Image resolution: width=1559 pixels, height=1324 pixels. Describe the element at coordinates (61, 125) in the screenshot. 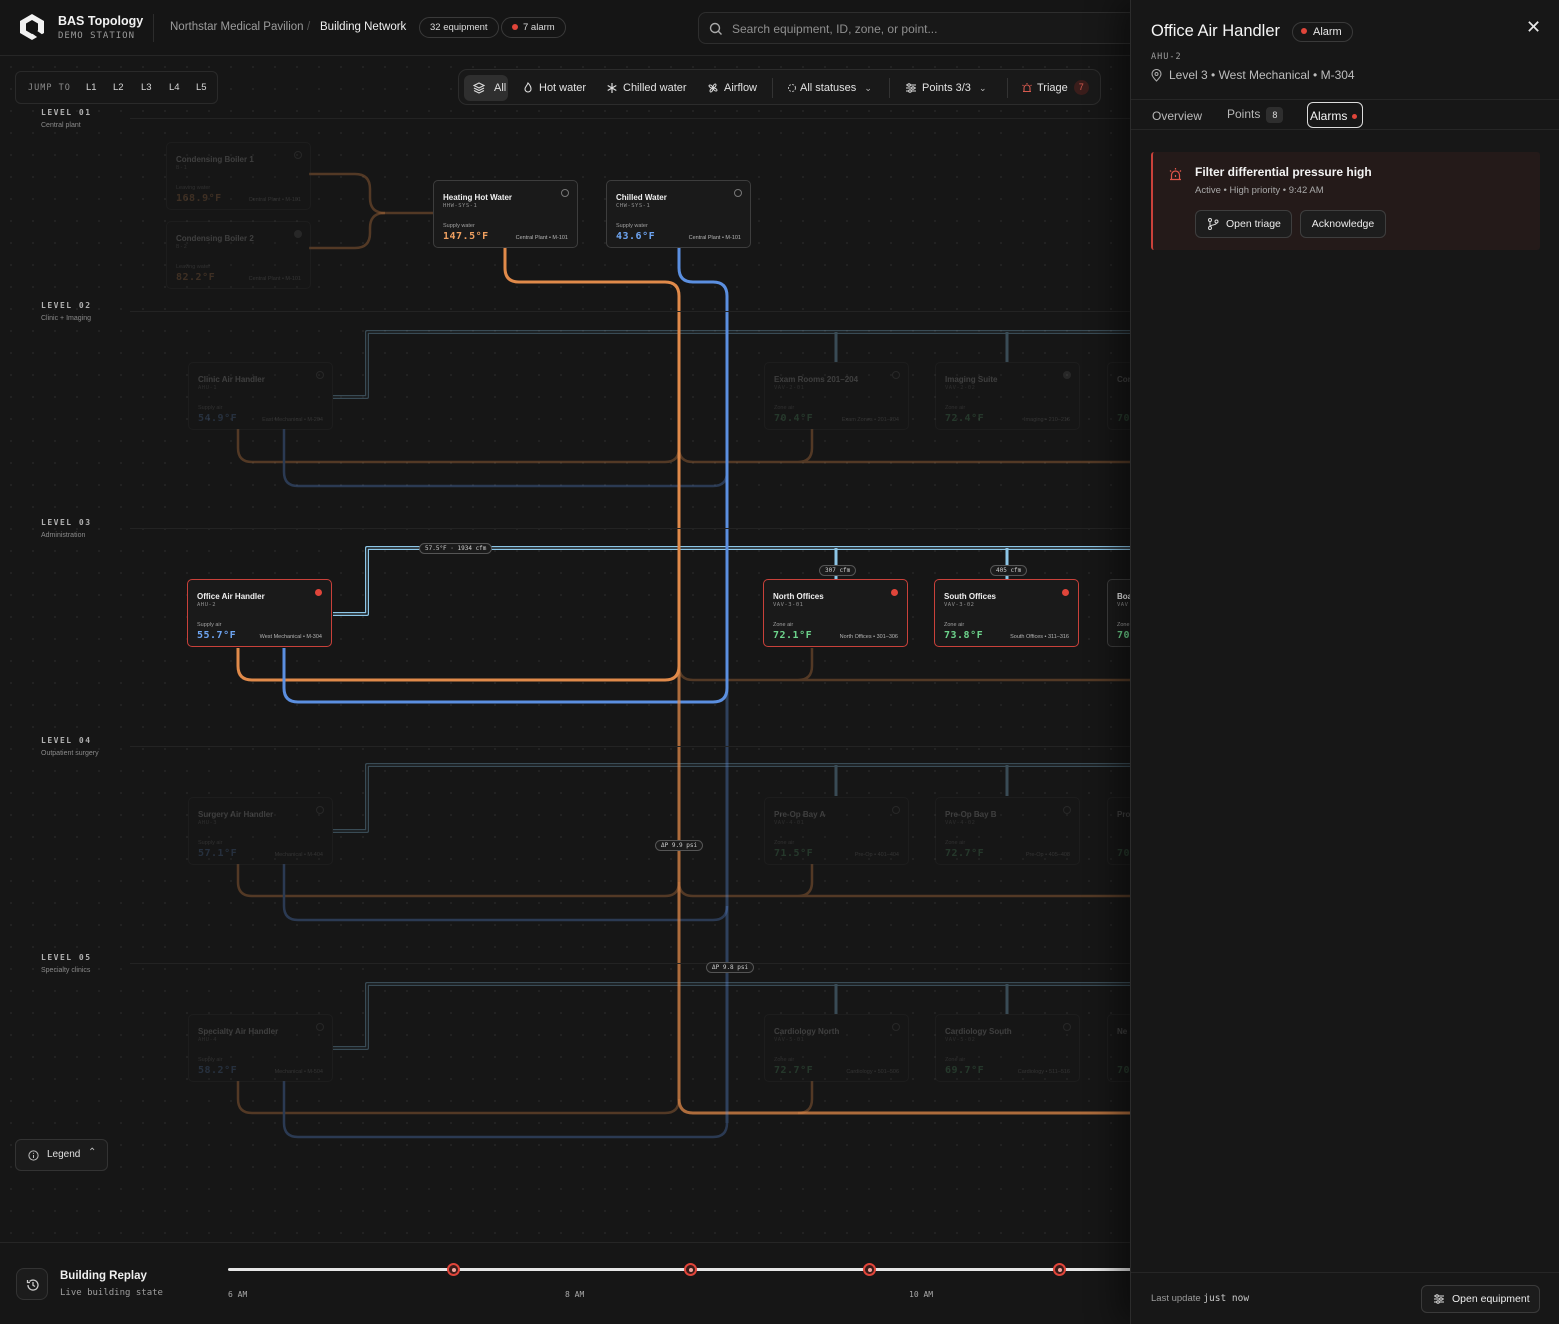

I see `level-1-subtitle: Central plant` at that location.